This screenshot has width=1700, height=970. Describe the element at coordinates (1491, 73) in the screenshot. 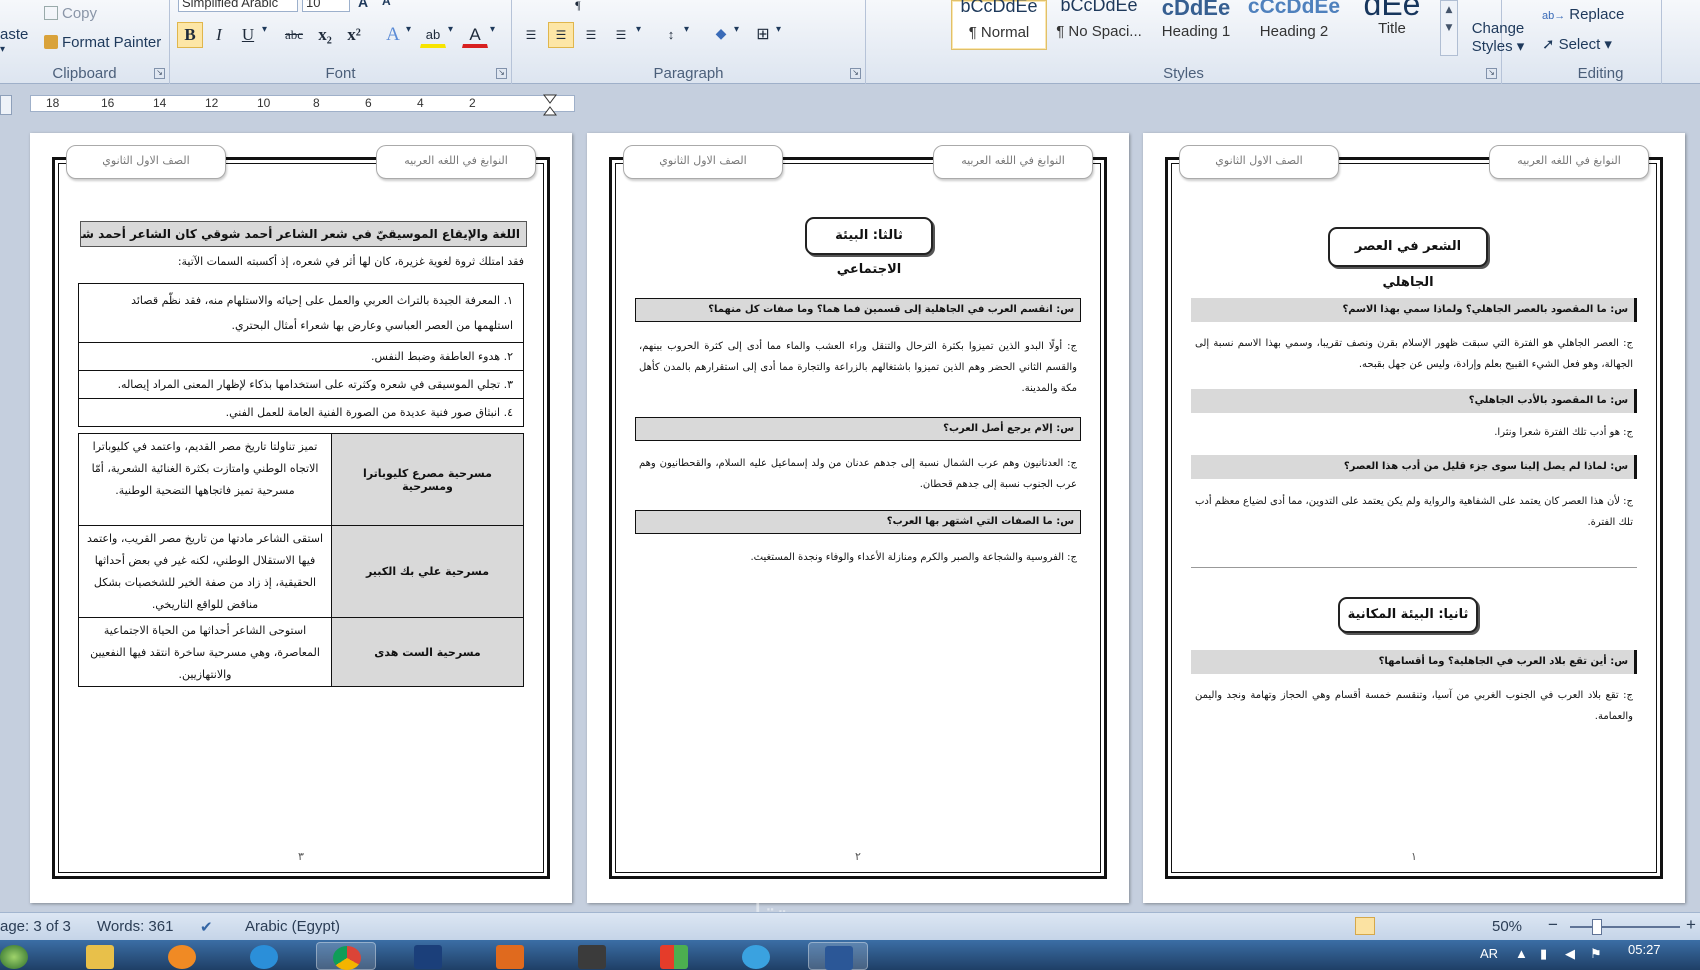

I see `styles-launcher-icon: ↘` at that location.